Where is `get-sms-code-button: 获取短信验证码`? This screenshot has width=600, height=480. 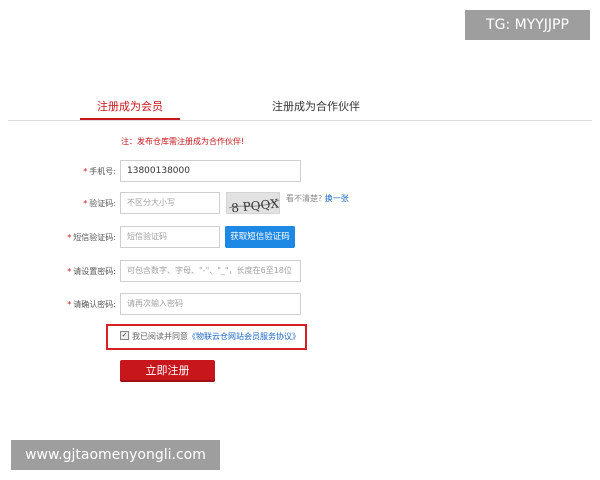
get-sms-code-button: 获取短信验证码 is located at coordinates (260, 237).